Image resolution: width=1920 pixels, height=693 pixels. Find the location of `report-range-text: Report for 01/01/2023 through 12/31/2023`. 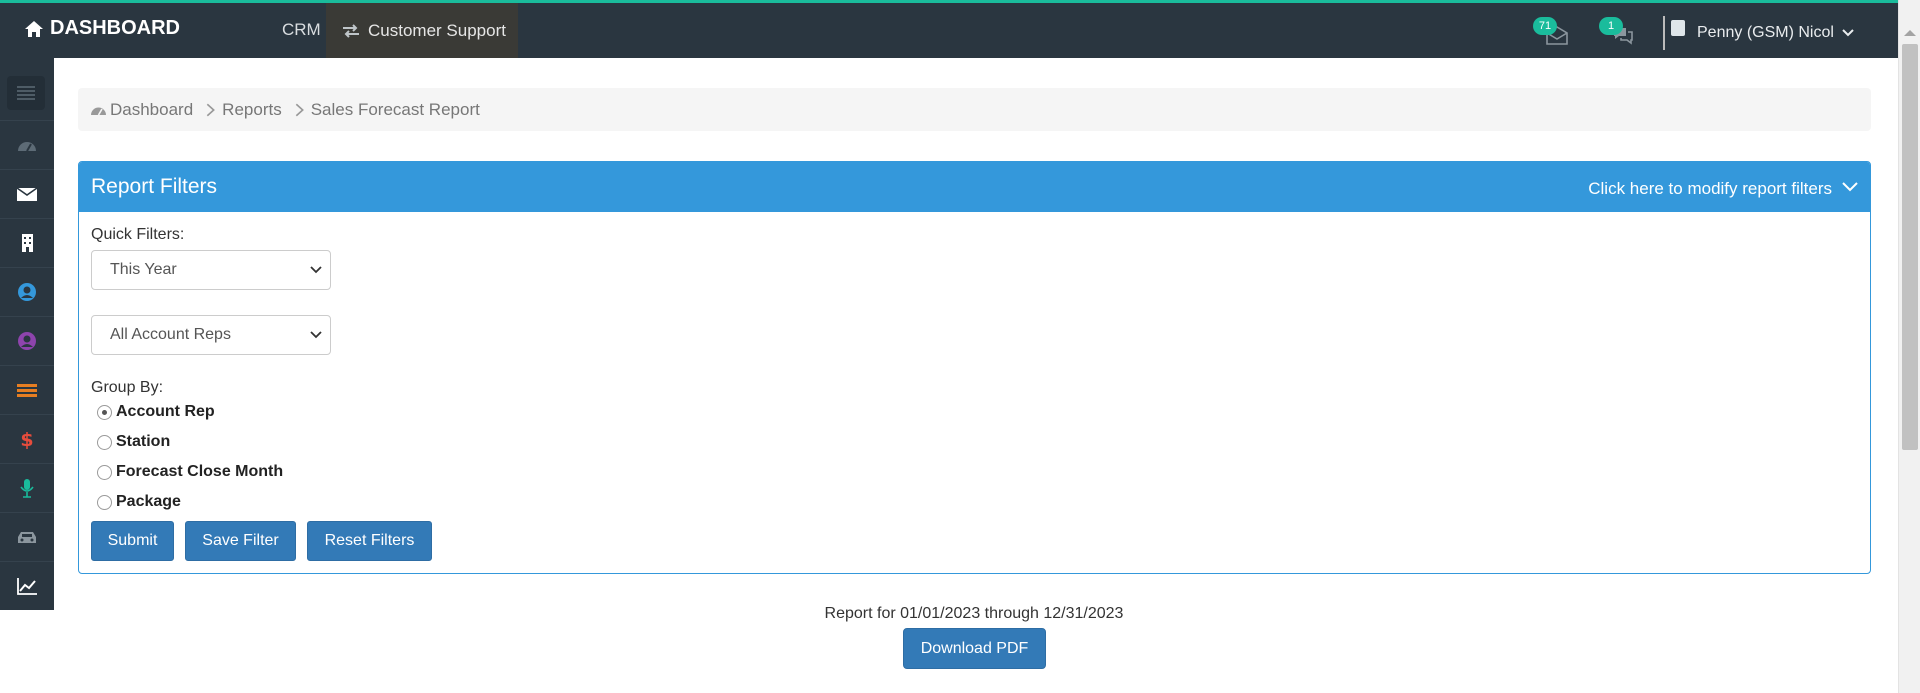

report-range-text: Report for 01/01/2023 through 12/31/2023 is located at coordinates (974, 613).